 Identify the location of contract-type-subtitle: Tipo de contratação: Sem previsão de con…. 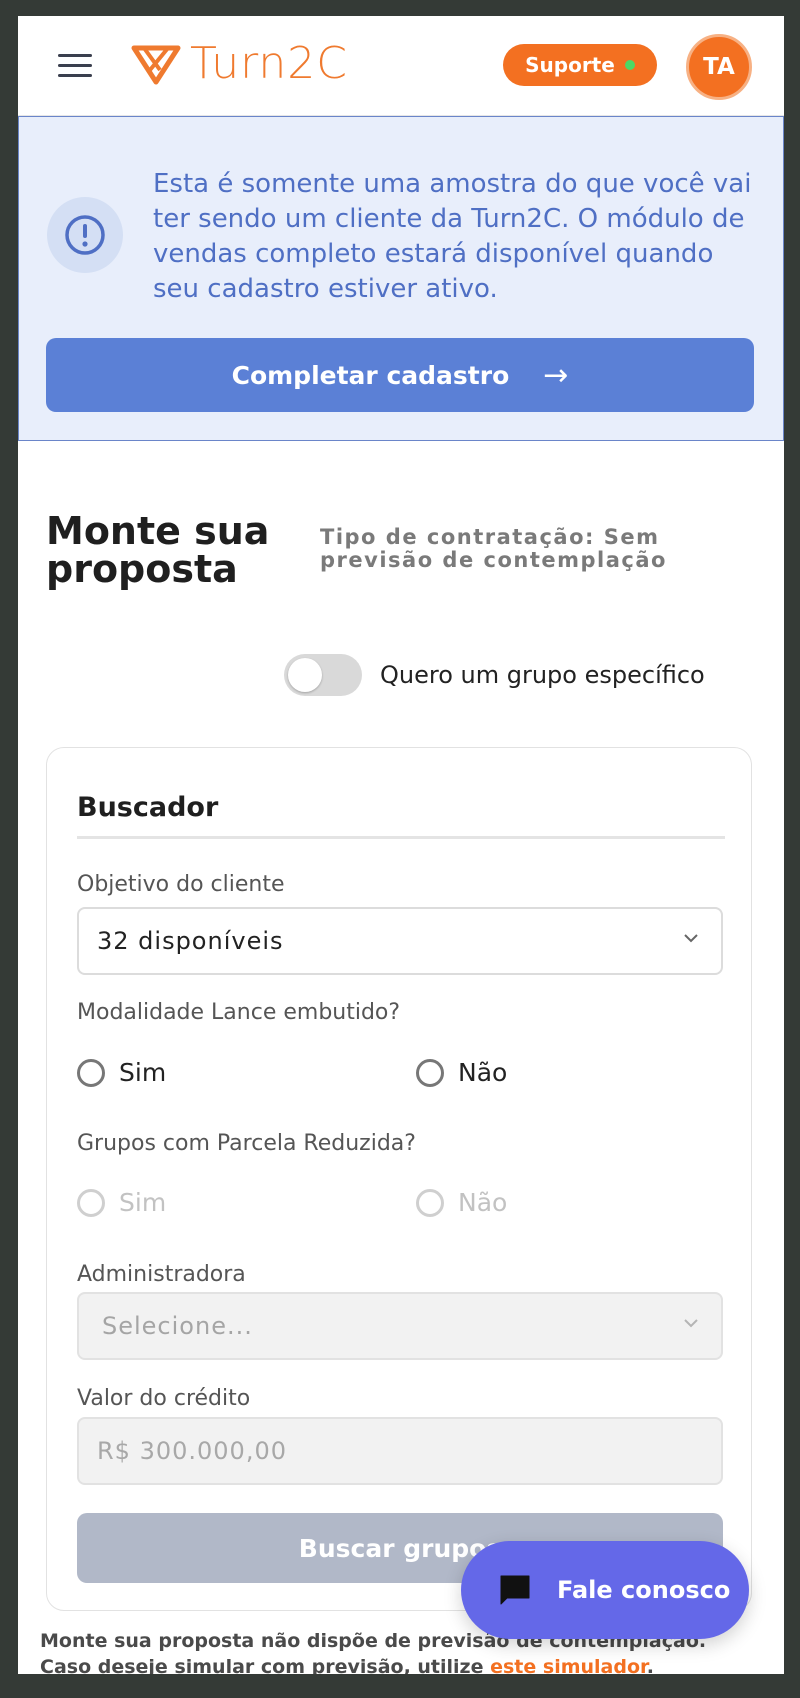
(493, 548).